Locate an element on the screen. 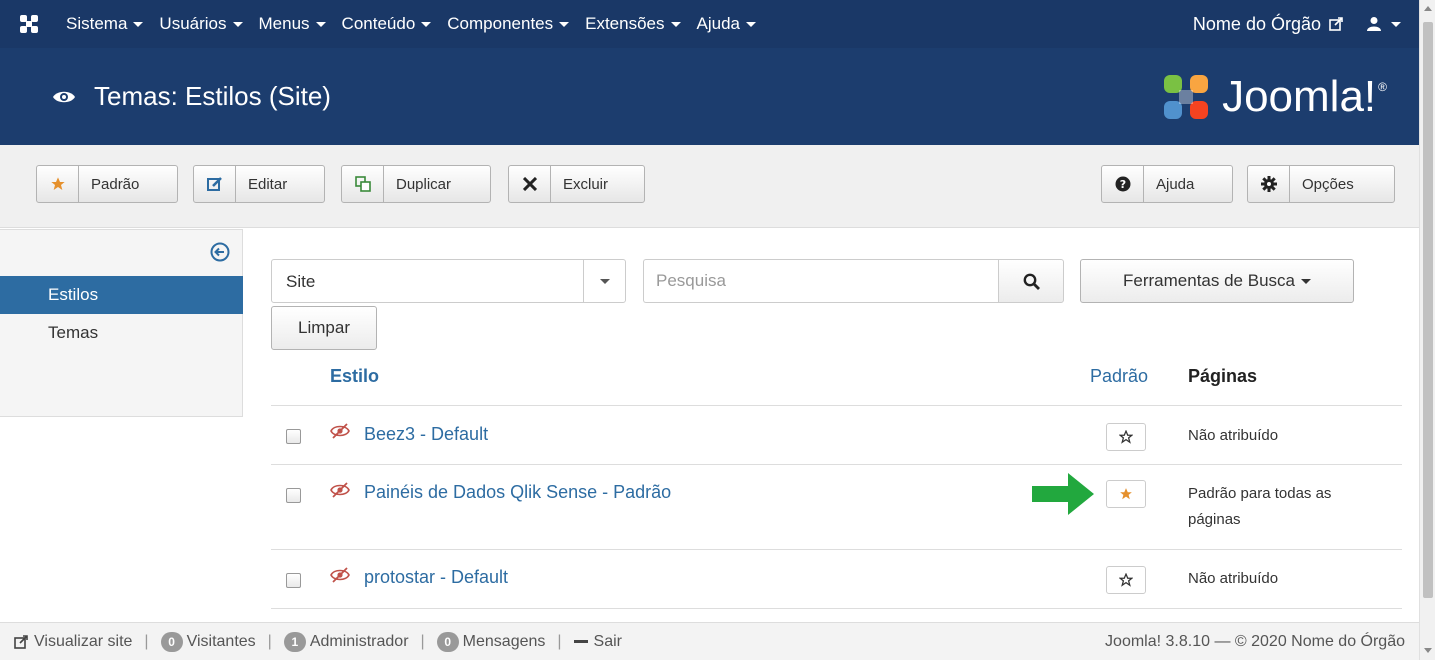 The width and height of the screenshot is (1435, 660). collapse-sidebar-icon is located at coordinates (220, 254).